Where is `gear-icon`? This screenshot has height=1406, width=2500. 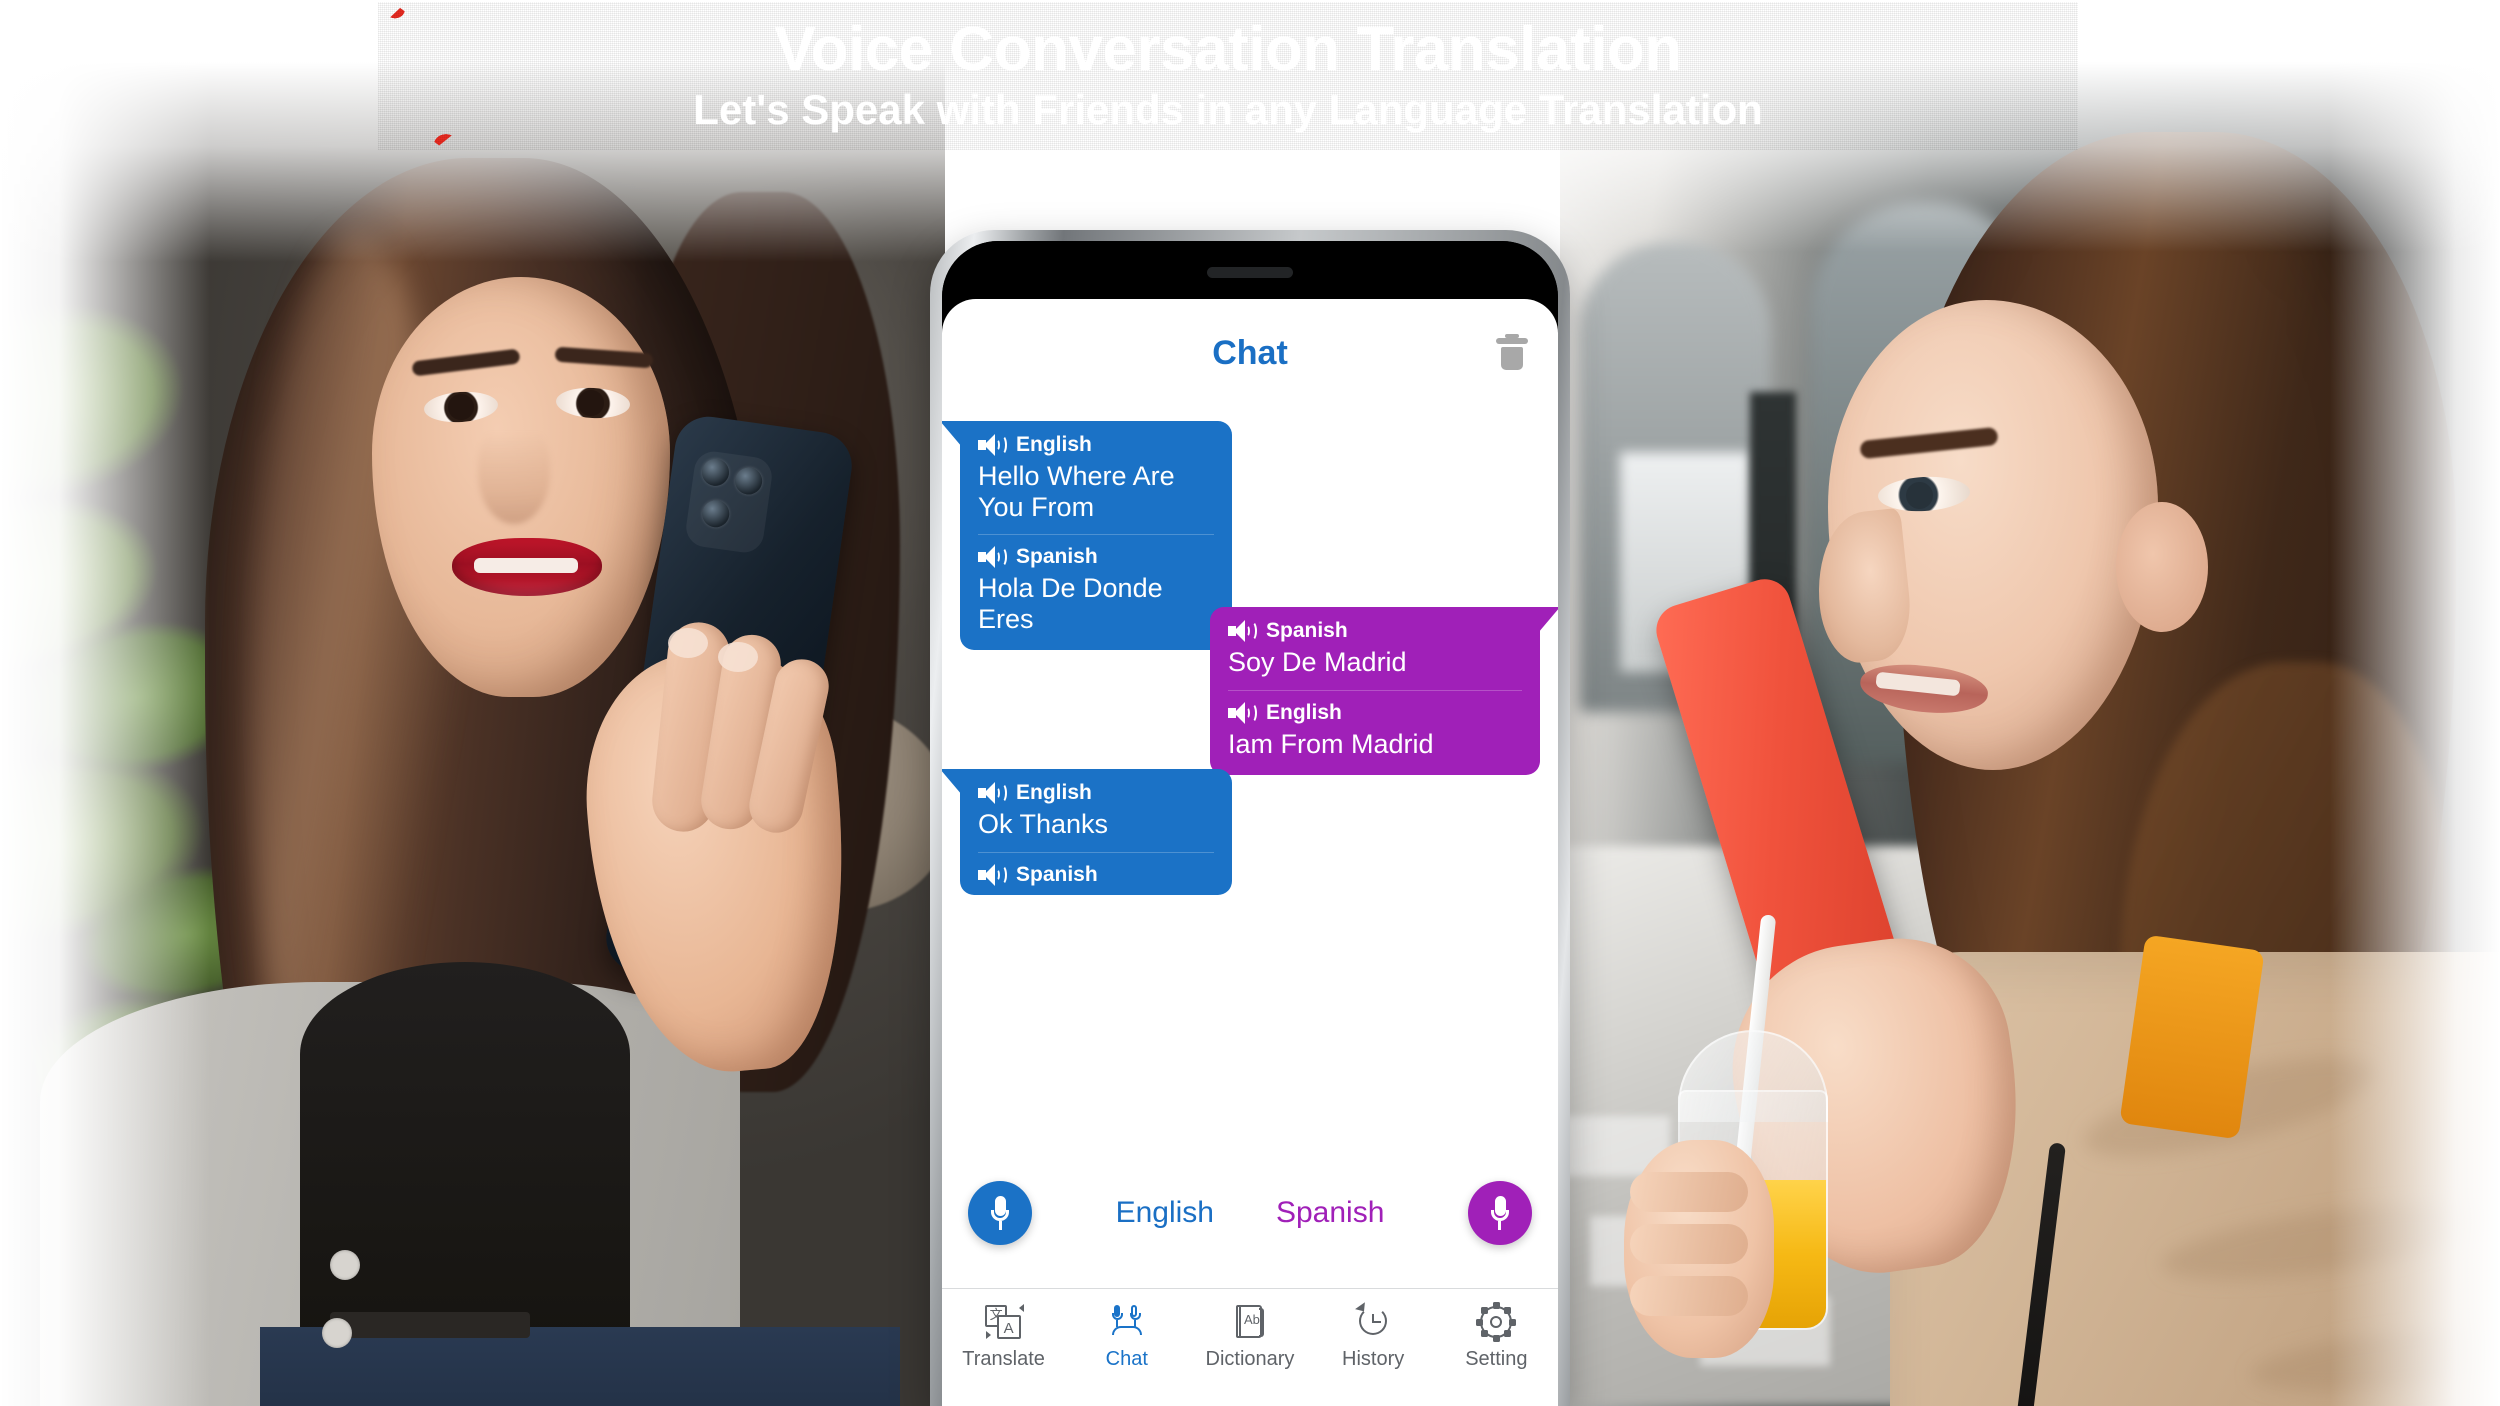 gear-icon is located at coordinates (1496, 1322).